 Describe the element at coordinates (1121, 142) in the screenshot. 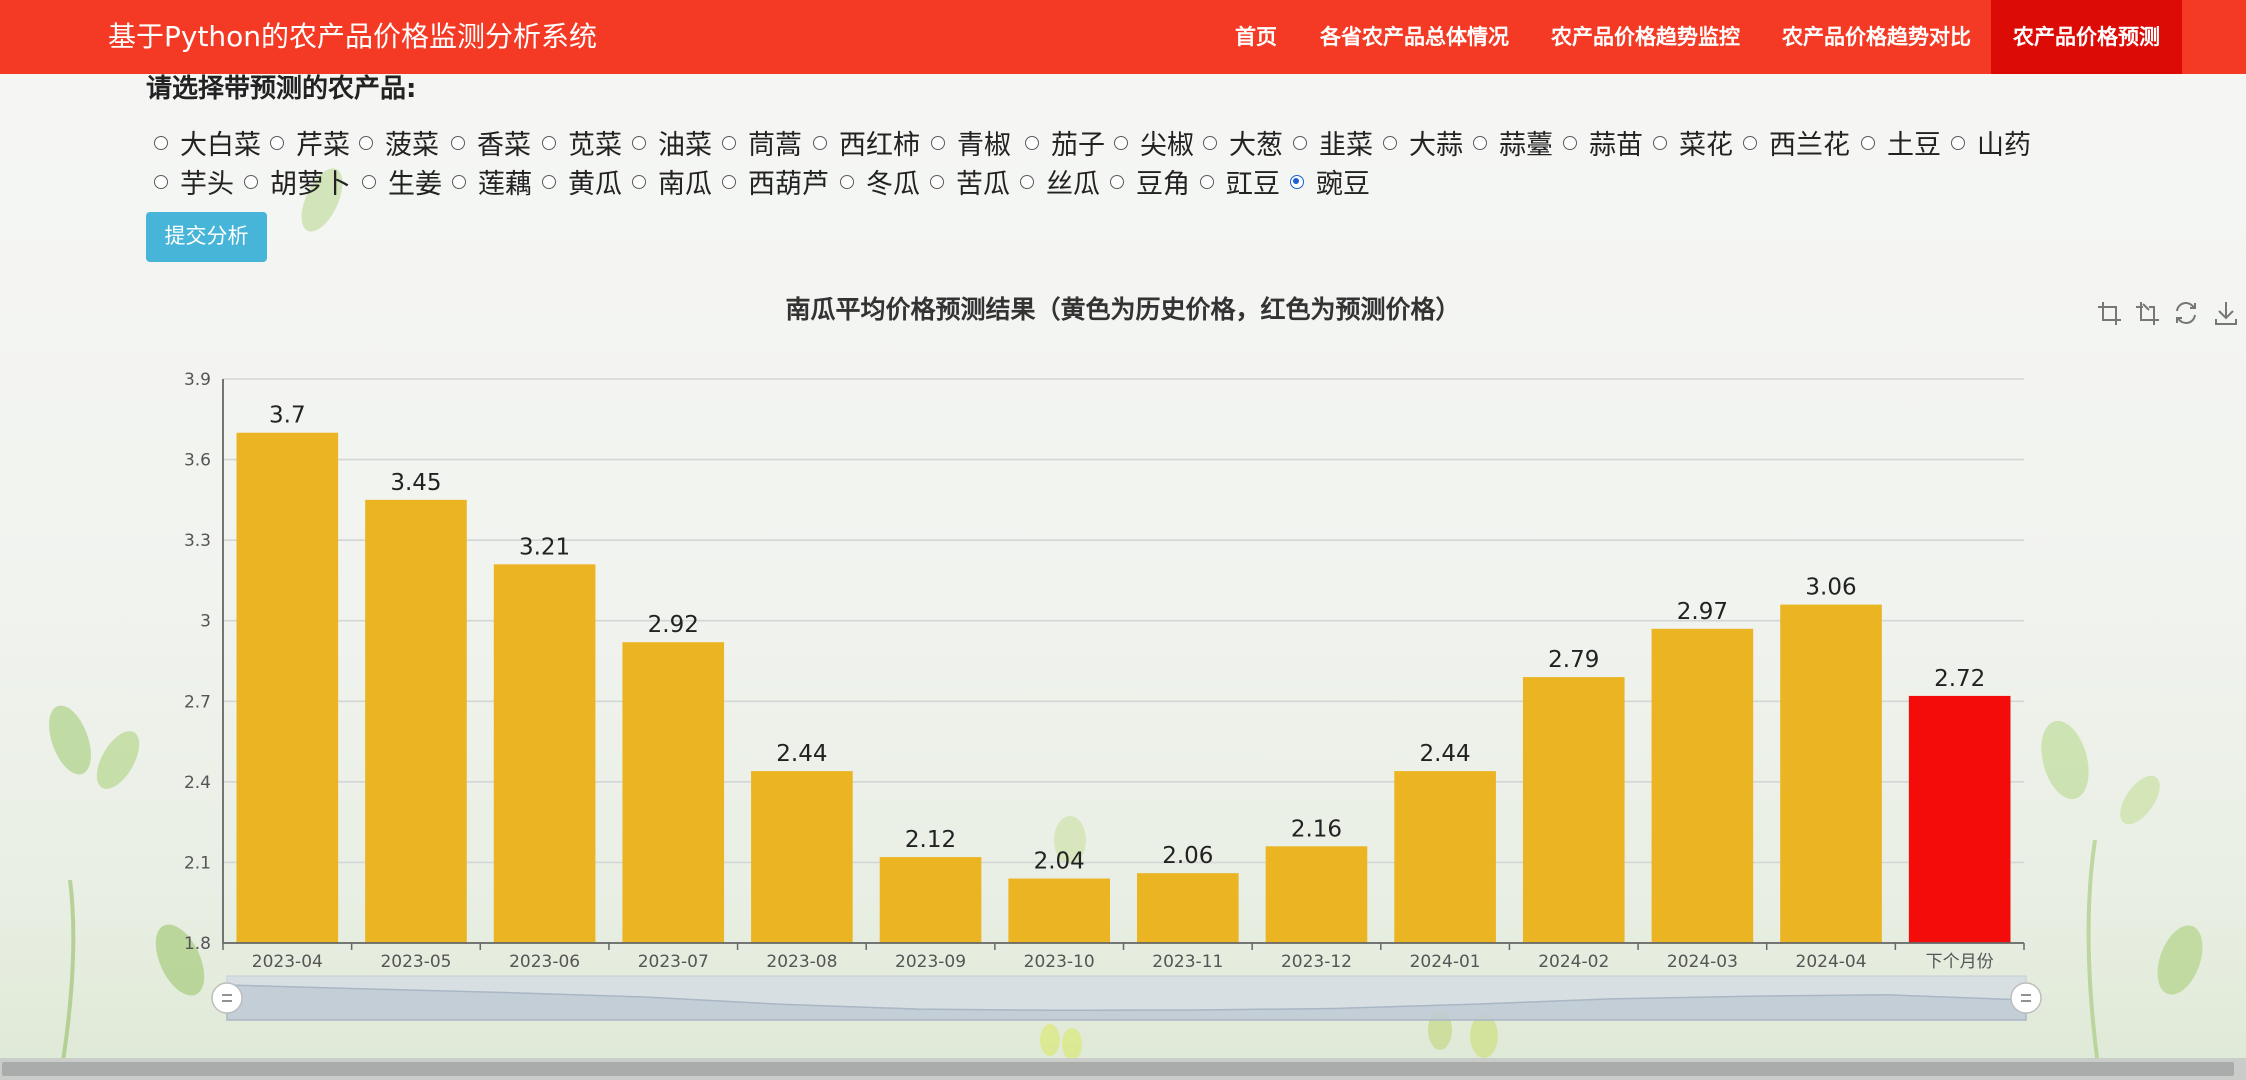

I see `radio-jianjiao` at that location.